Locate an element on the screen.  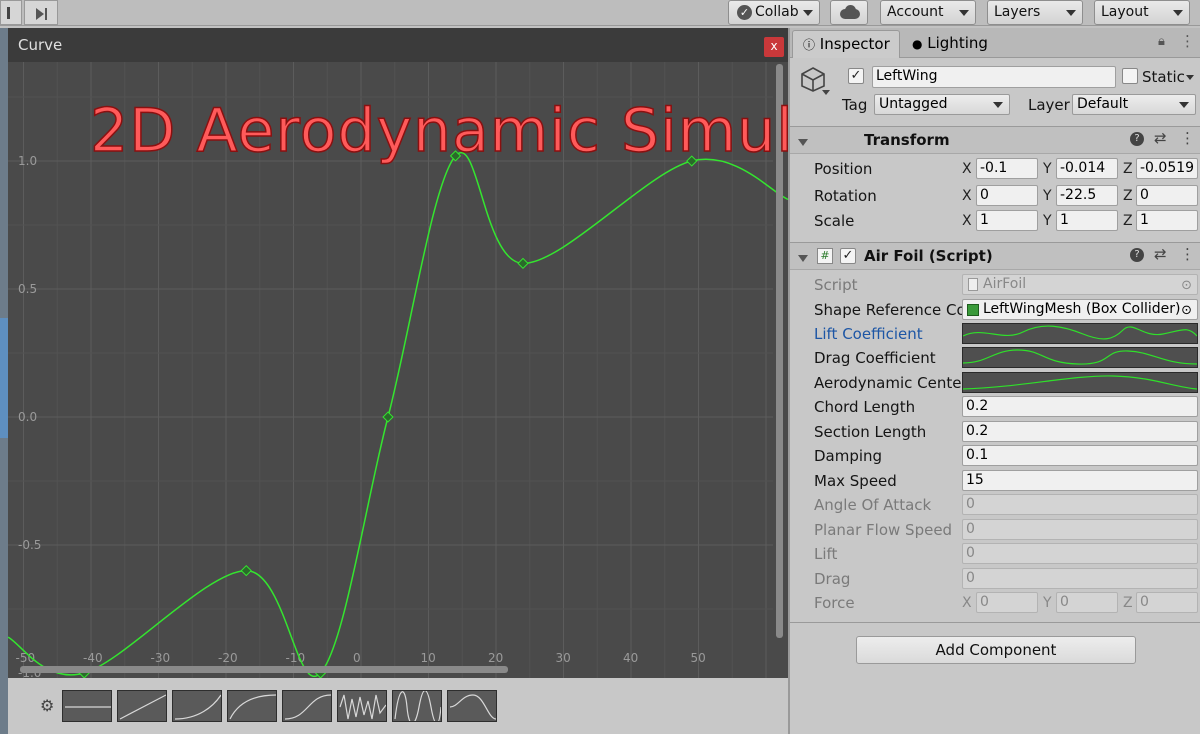
force-z-field: 0 is located at coordinates (1167, 602).